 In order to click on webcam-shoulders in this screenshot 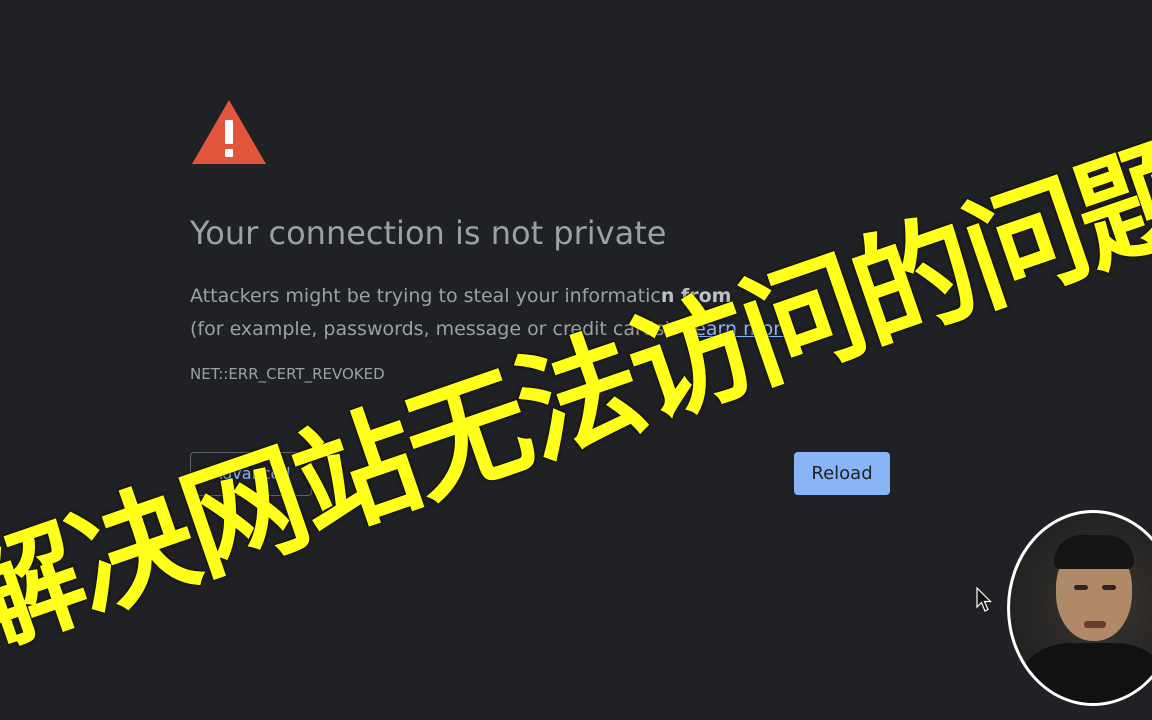, I will do `click(1081, 673)`.